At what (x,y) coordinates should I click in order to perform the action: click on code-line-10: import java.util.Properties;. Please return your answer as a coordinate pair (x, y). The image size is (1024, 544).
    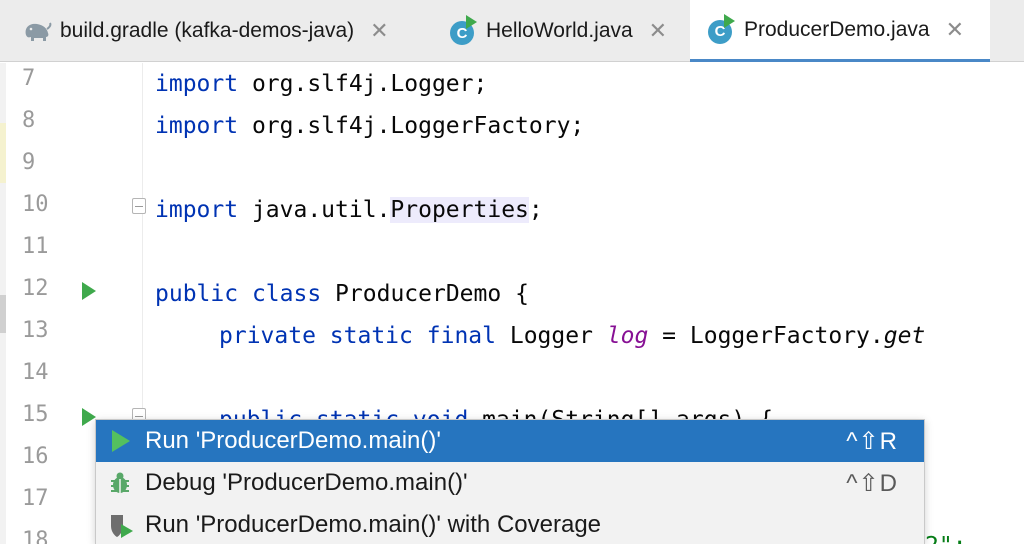
    Looking at the image, I should click on (349, 210).